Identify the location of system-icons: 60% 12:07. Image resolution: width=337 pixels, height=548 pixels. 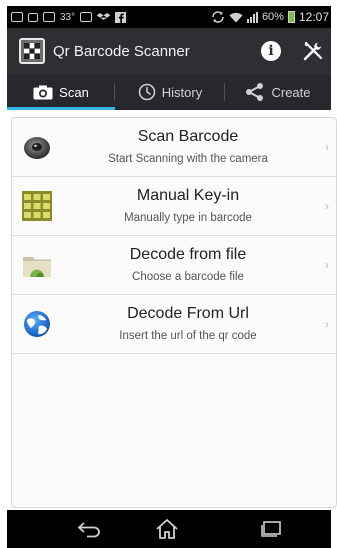
(271, 17).